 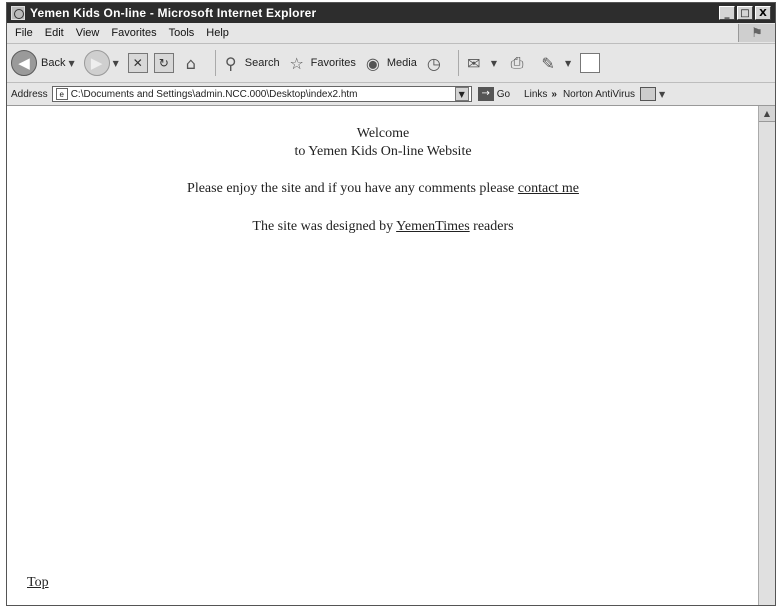 I want to click on back-button: ◀ Back ▼, so click(x=44, y=63).